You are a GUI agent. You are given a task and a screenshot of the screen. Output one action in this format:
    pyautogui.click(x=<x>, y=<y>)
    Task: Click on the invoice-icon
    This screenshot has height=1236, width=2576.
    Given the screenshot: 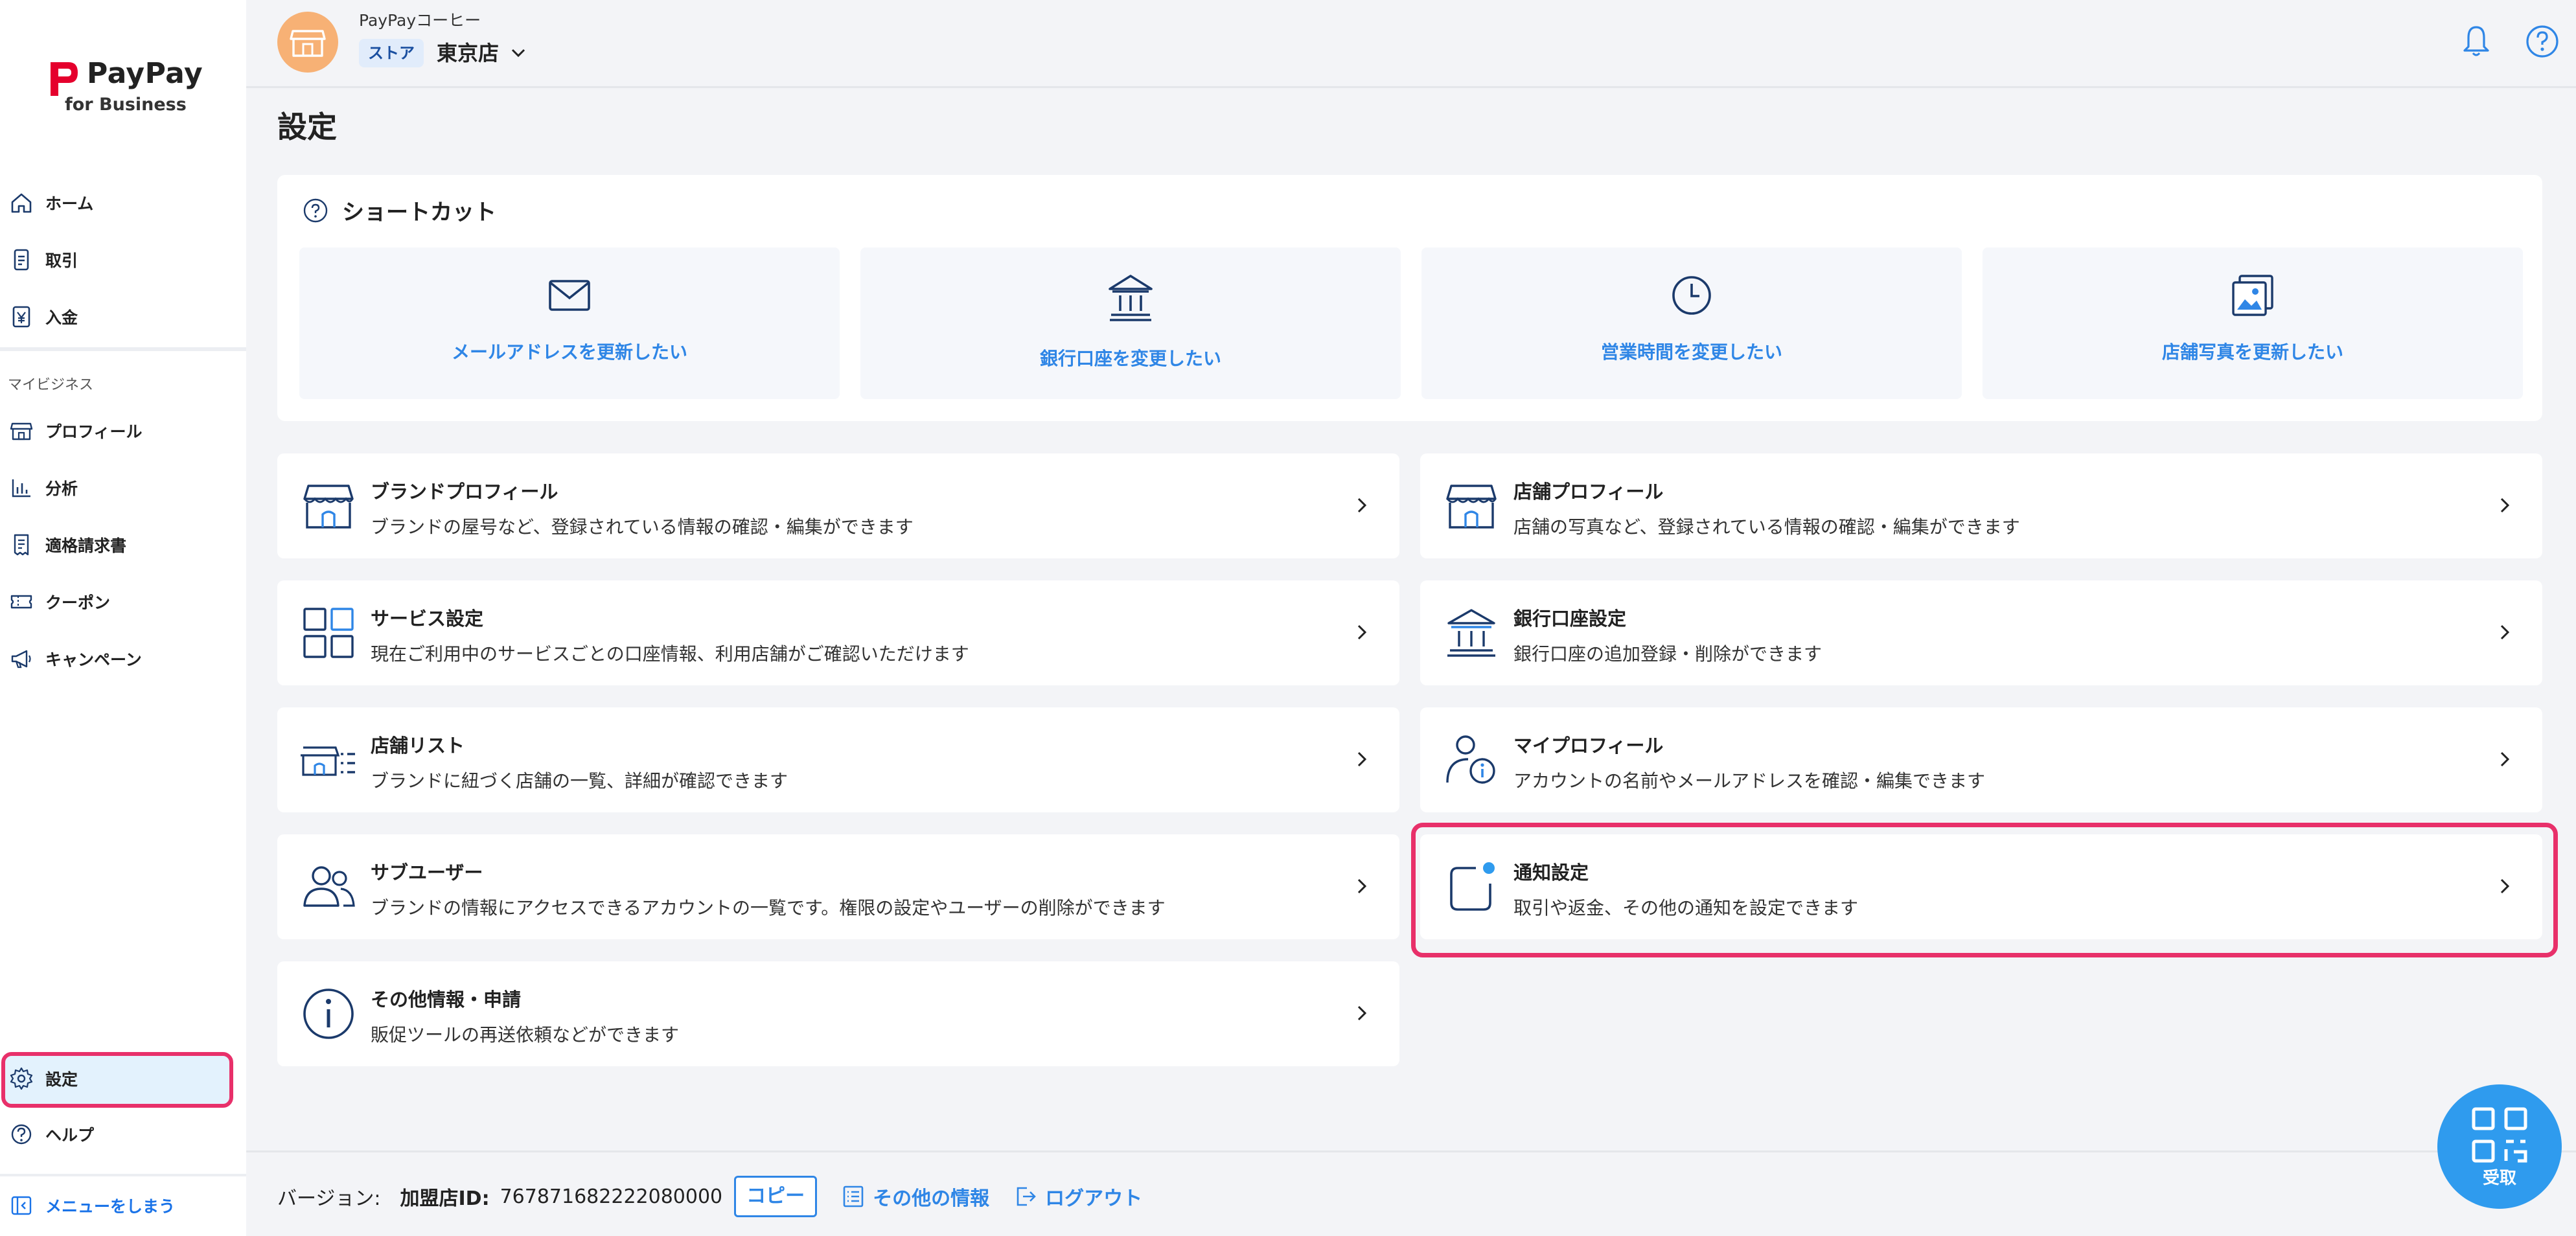 What is the action you would take?
    pyautogui.click(x=21, y=545)
    